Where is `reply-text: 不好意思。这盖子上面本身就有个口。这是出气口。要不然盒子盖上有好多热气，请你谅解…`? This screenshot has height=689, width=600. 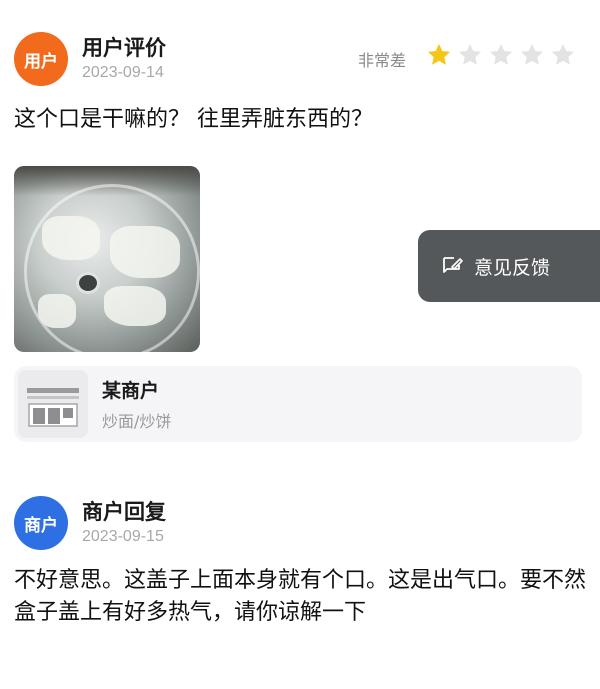 reply-text: 不好意思。这盖子上面本身就有个口。这是出气口。要不然盒子盖上有好多热气，请你谅解… is located at coordinates (300, 596).